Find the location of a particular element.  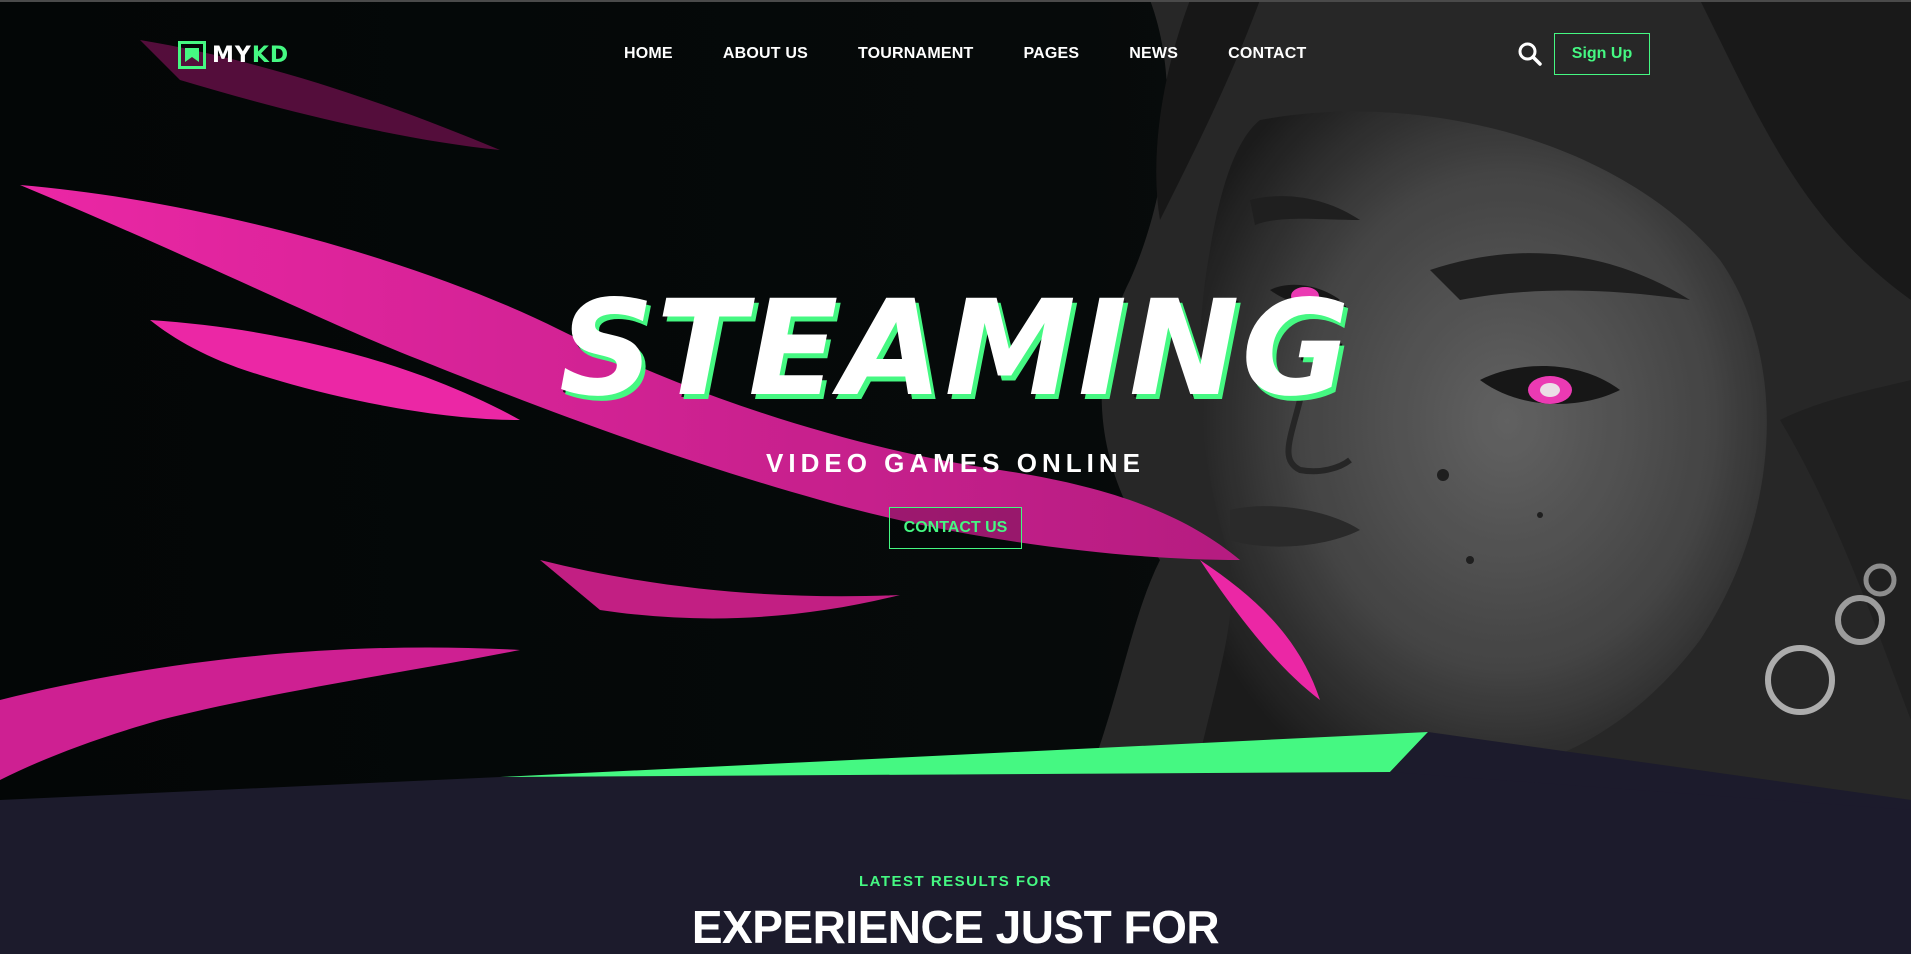

nav-item-home: HOME is located at coordinates (648, 54).